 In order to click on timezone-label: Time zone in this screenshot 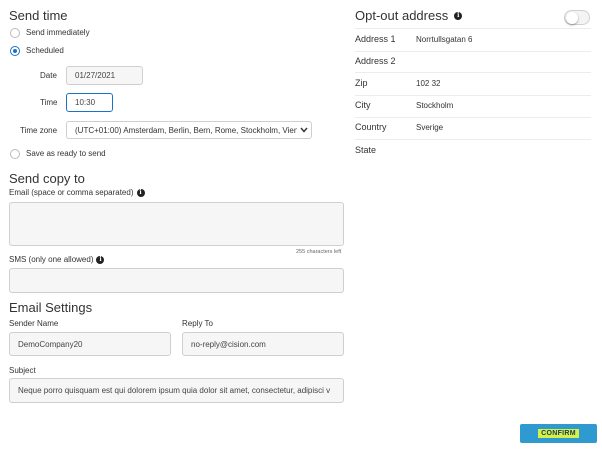, I will do `click(39, 130)`.